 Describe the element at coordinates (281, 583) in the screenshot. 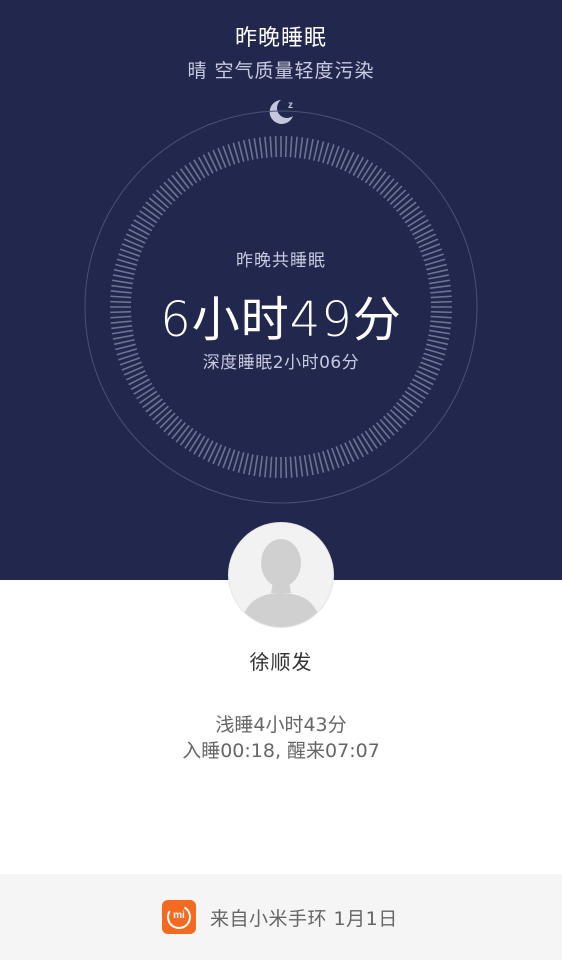

I see `default-avatar-icon` at that location.